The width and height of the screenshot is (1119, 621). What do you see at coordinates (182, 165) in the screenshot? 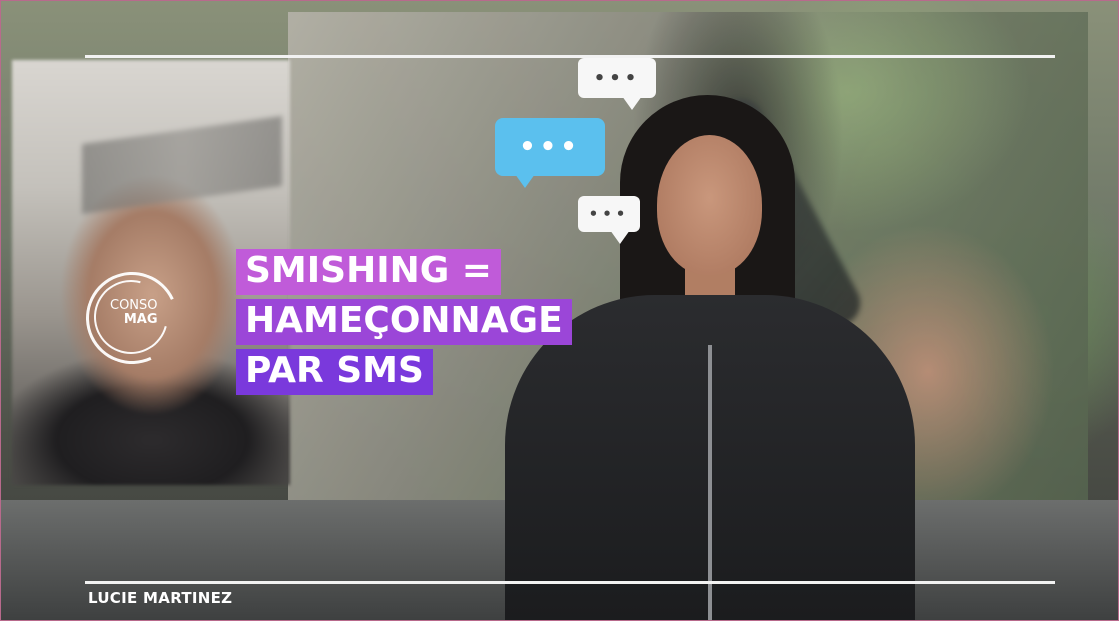
I see `ceiling-lamp-image` at bounding box center [182, 165].